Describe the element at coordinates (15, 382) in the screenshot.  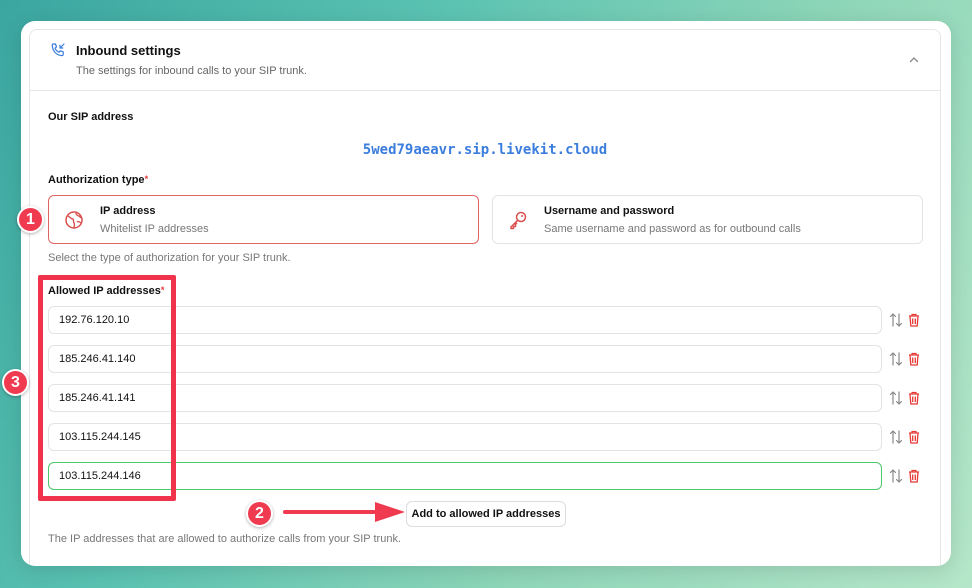
I see `annotation-badge-3: 3` at that location.